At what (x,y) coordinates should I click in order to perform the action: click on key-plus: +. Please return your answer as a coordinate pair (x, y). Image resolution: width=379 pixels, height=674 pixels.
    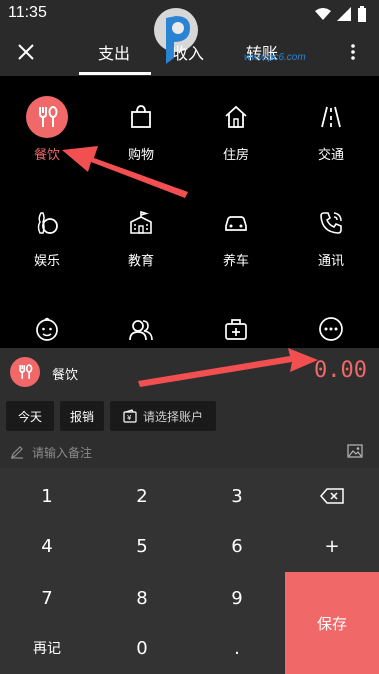
    Looking at the image, I should click on (332, 546).